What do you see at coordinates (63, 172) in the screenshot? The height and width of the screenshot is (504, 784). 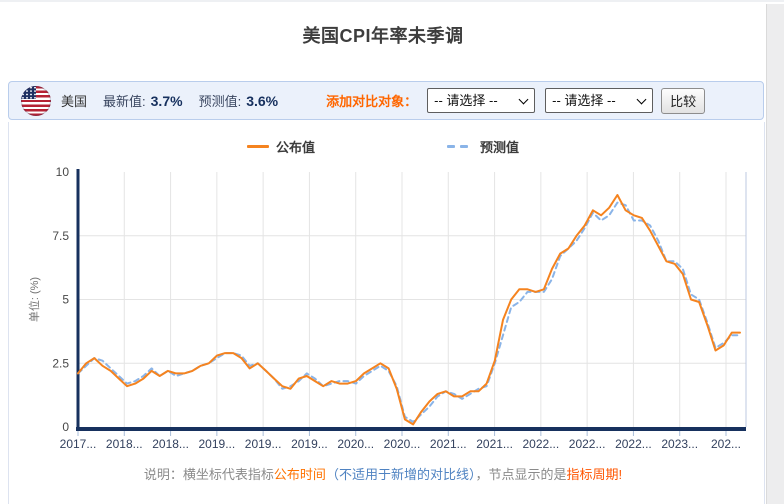 I see `svg-text: 10` at bounding box center [63, 172].